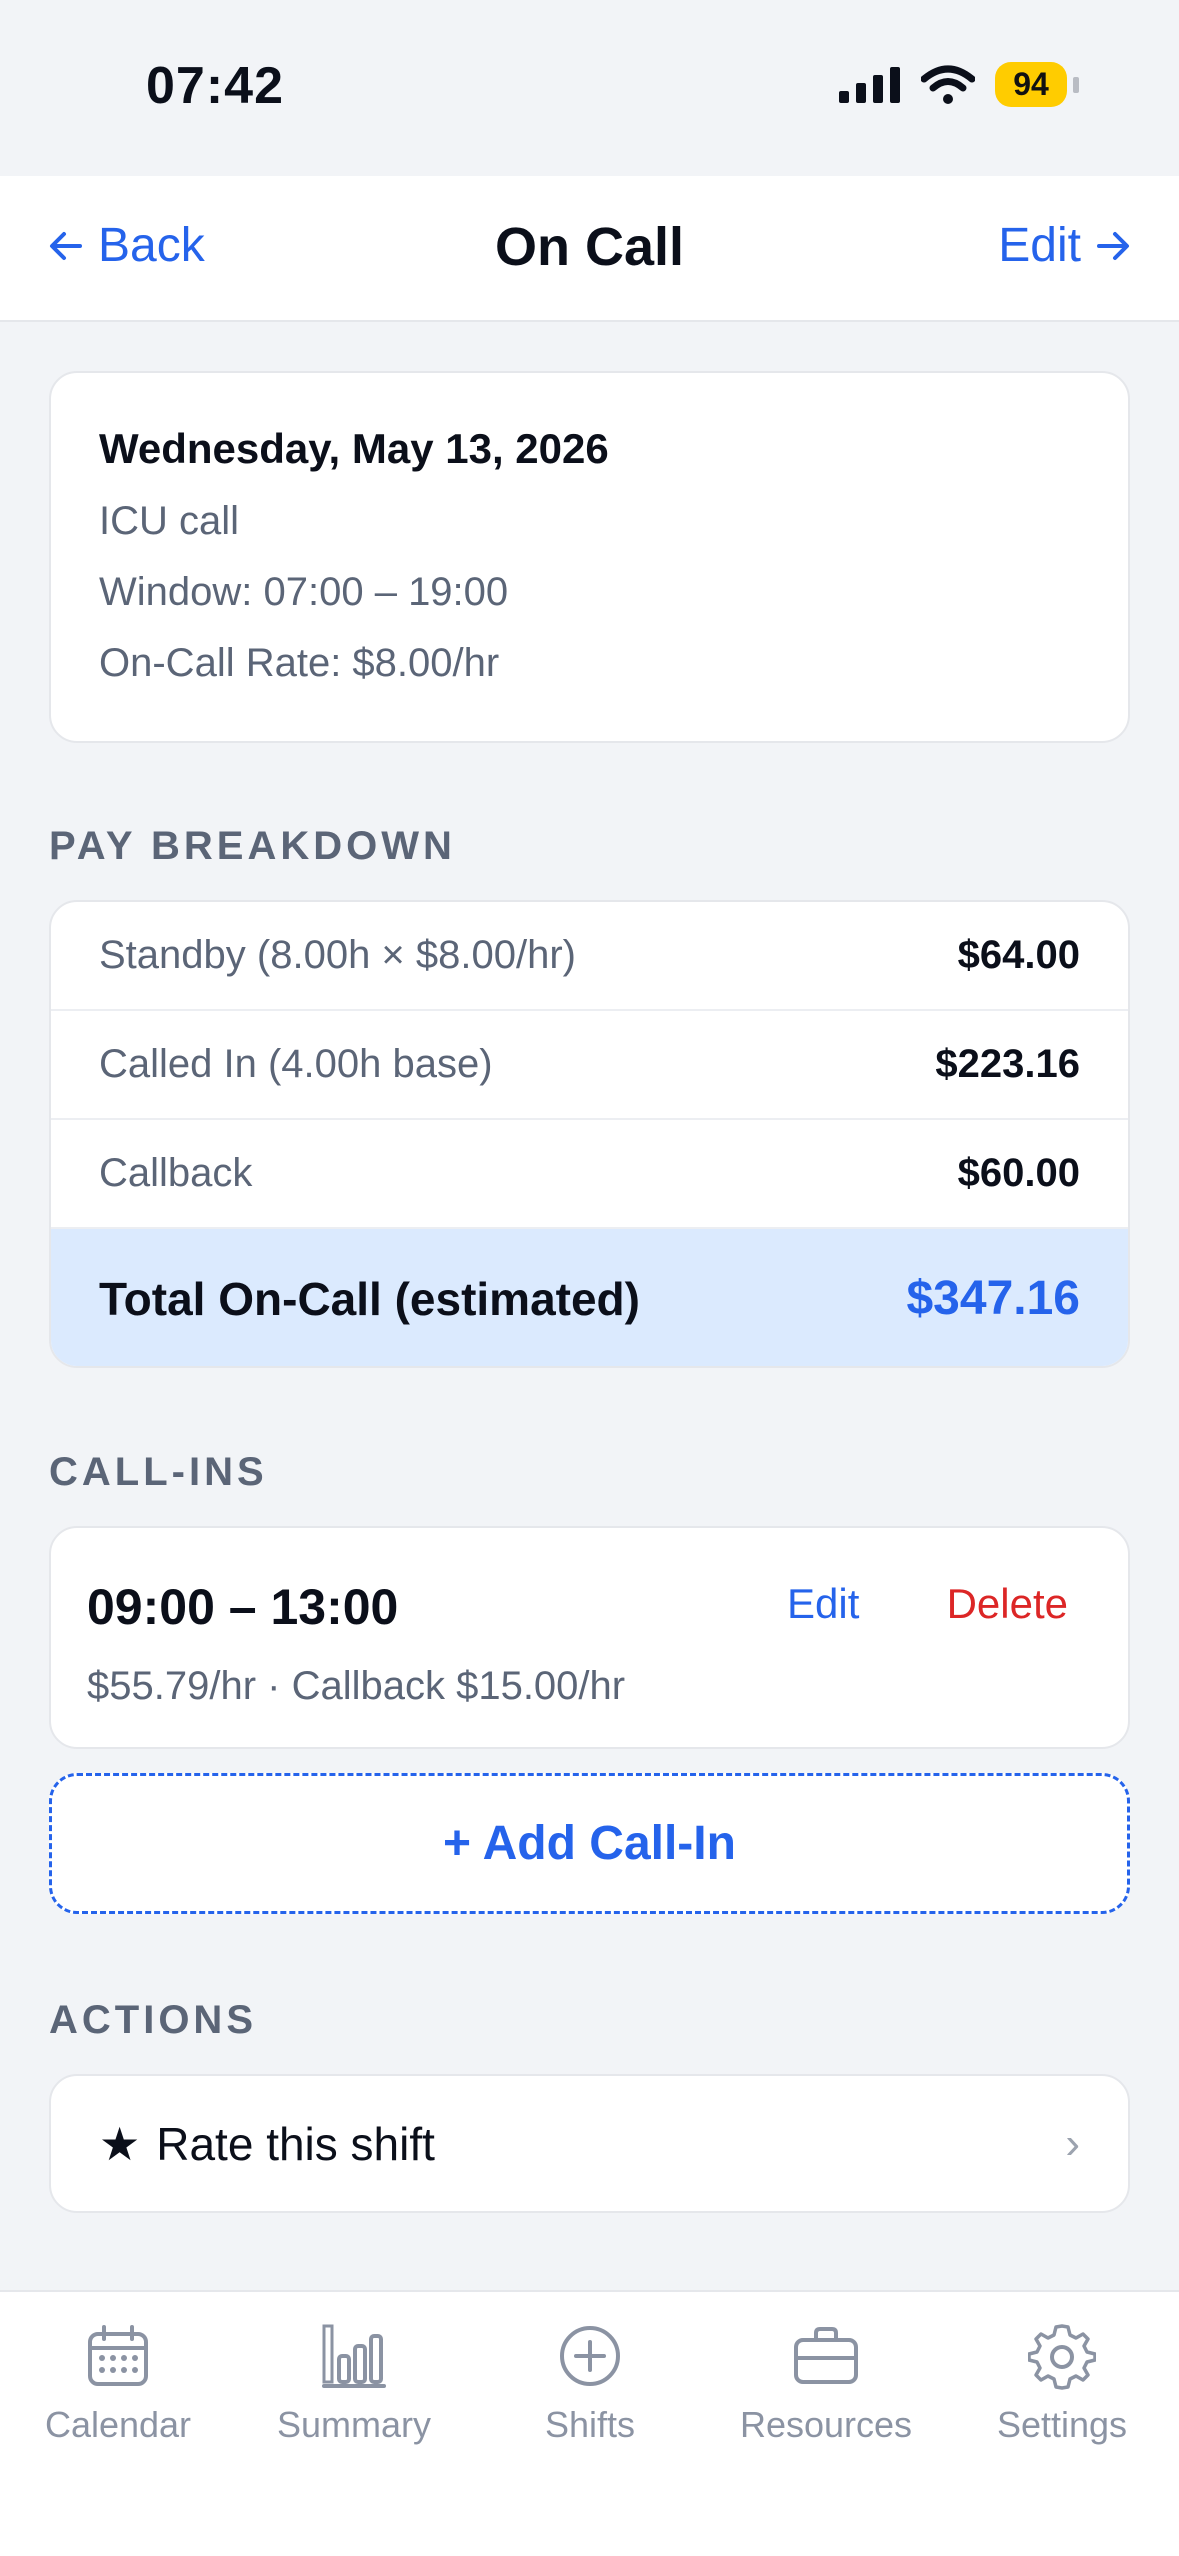 The image size is (1179, 2556). What do you see at coordinates (354, 448) in the screenshot?
I see `shift-date: Wednesday, May 13, 2026` at bounding box center [354, 448].